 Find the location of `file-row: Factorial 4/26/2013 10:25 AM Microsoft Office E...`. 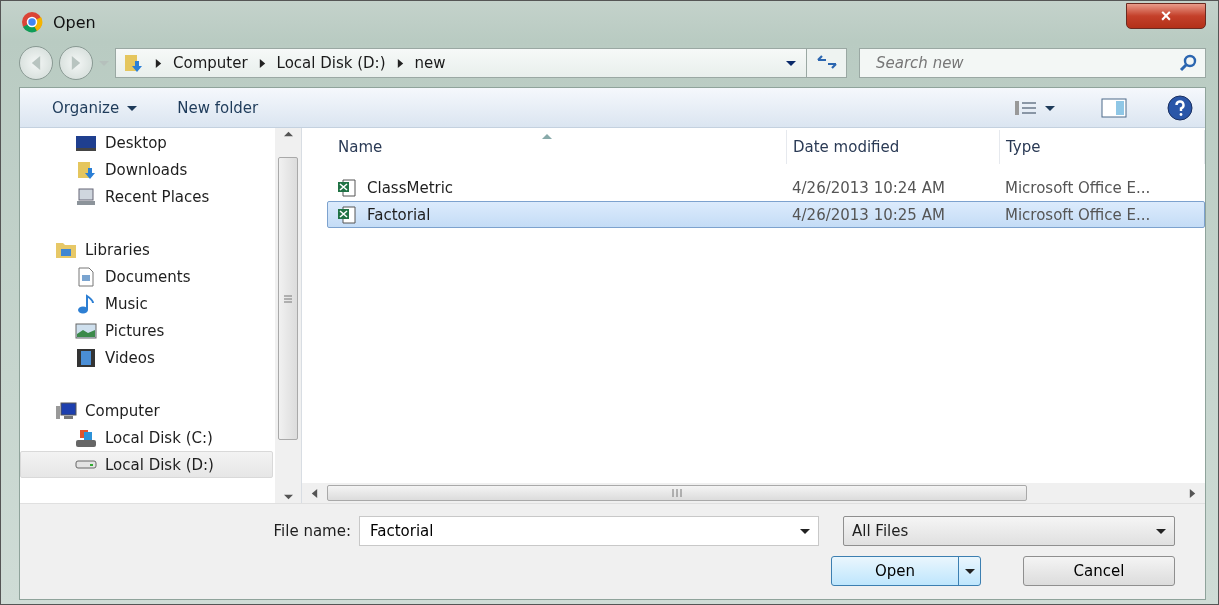

file-row: Factorial 4/26/2013 10:25 AM Microsoft Office E... is located at coordinates (766, 214).